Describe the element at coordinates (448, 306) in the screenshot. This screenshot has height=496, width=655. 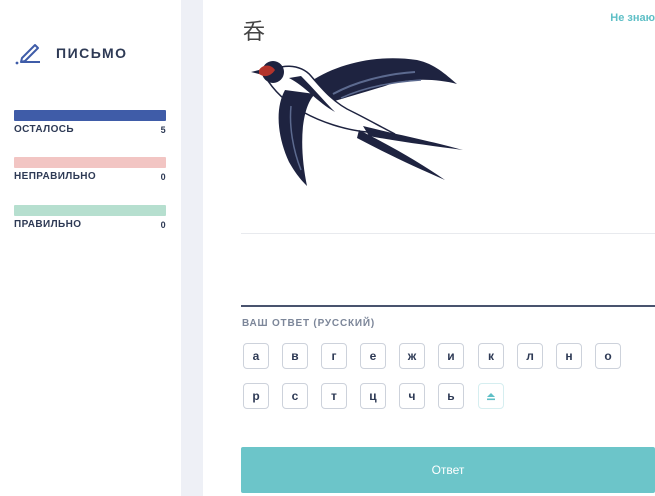
I see `answer-input-line` at that location.